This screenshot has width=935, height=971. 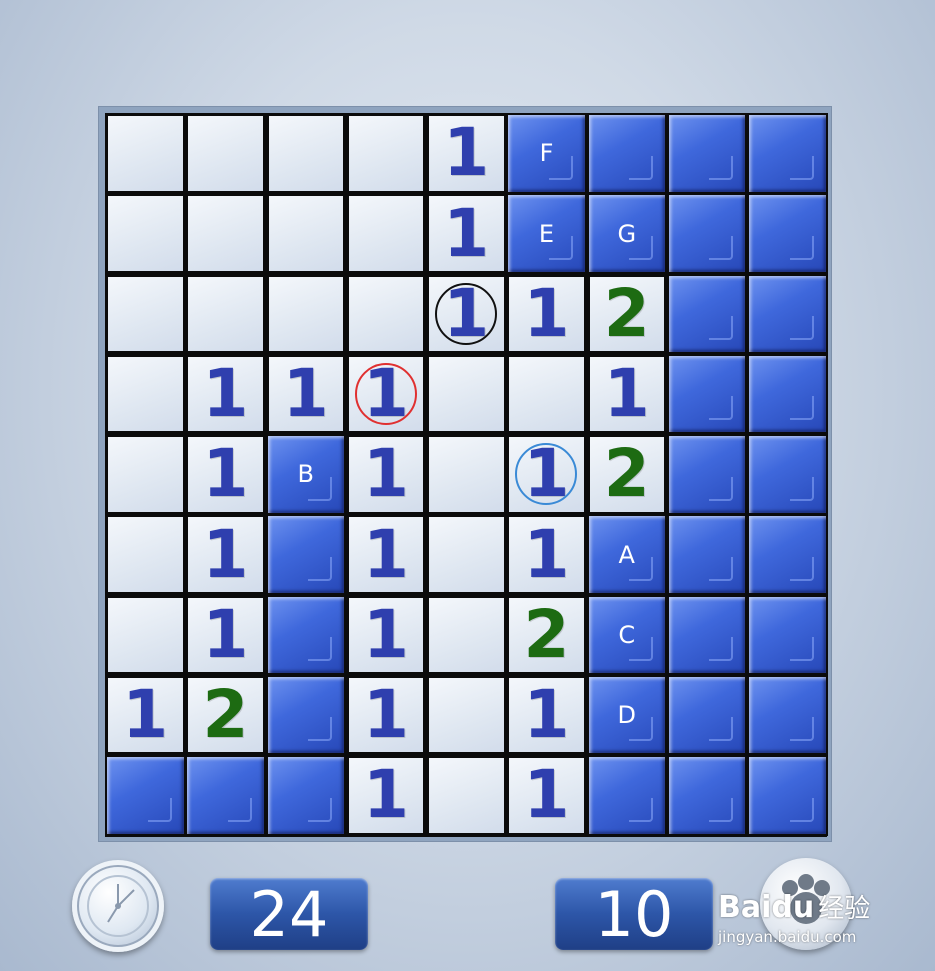 I want to click on cell-letter-label: D, so click(x=626, y=715).